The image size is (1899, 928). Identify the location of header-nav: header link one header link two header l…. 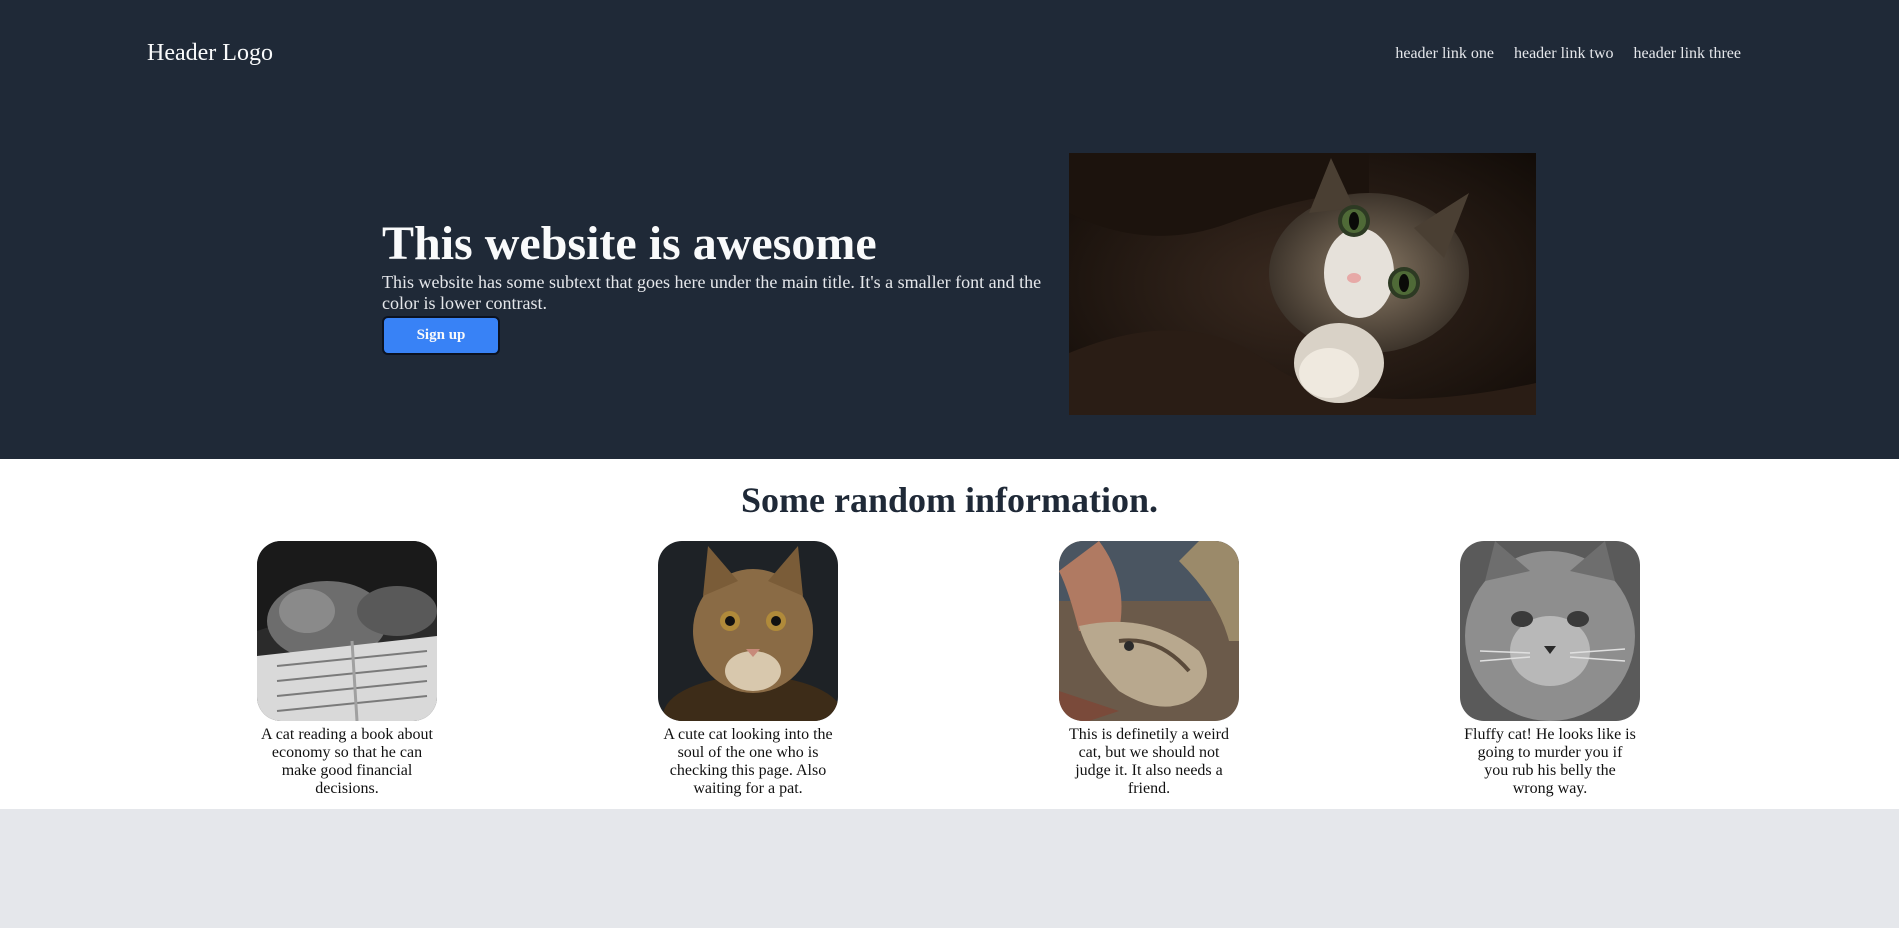
(1568, 54).